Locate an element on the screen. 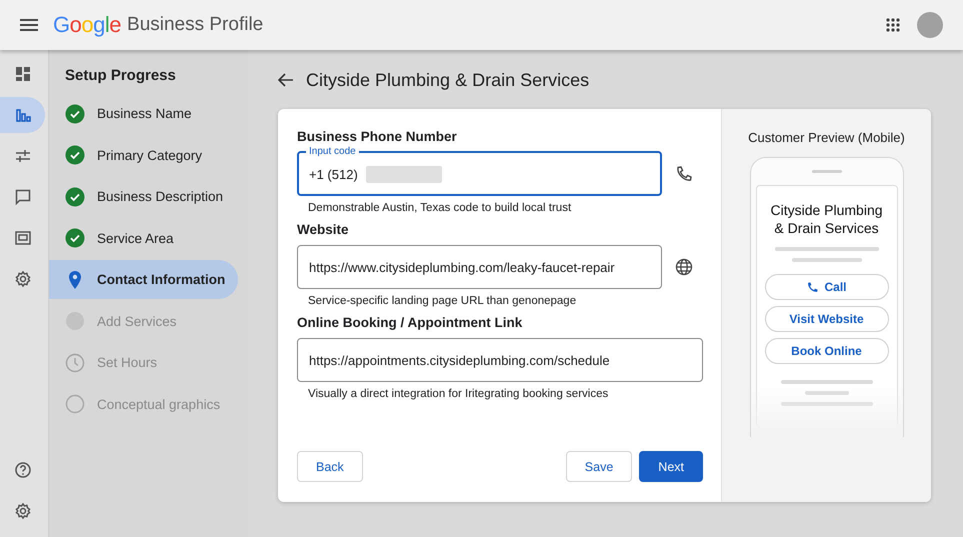 The image size is (963, 537). input-field: https://www.citysideplumbing.com/leaky-faucet-repair is located at coordinates (479, 267).